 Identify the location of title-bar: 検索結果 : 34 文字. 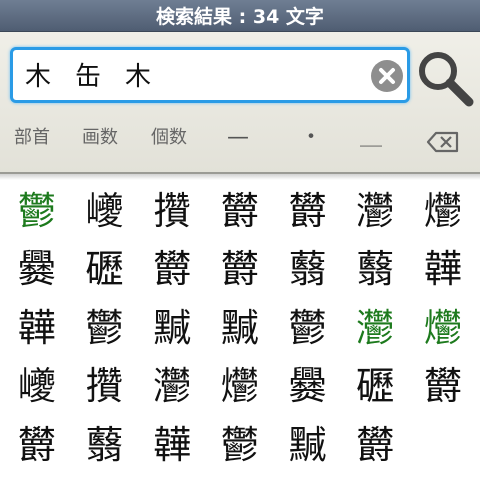
(240, 16).